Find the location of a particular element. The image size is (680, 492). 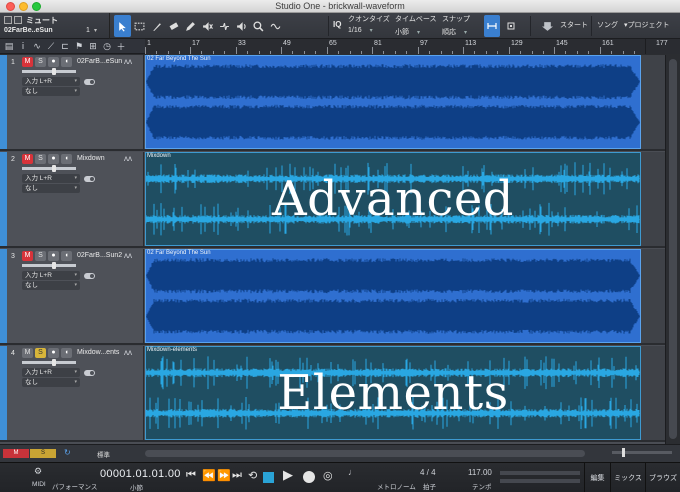

loop-button: ⟲ is located at coordinates (252, 475).